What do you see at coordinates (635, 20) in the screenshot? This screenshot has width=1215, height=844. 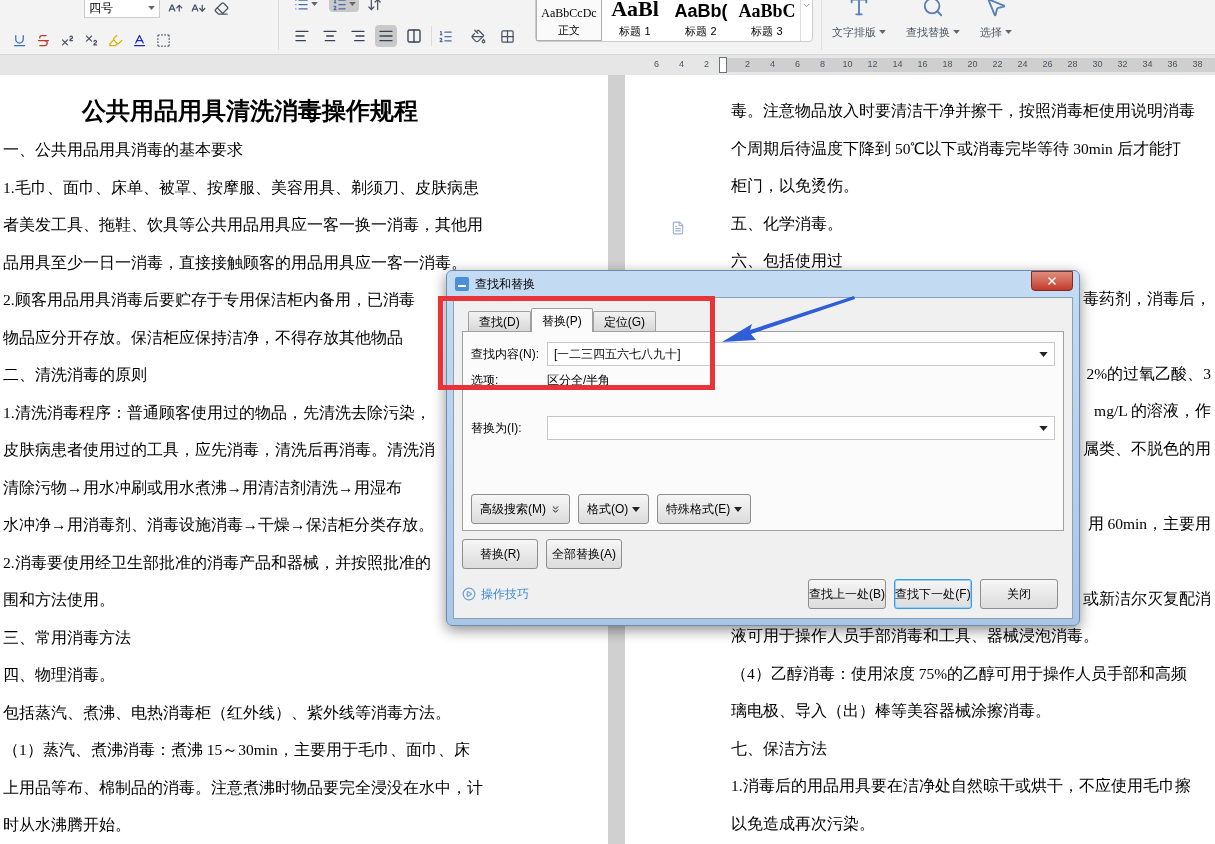 I see `style-option: AaBl 标题 1` at bounding box center [635, 20].